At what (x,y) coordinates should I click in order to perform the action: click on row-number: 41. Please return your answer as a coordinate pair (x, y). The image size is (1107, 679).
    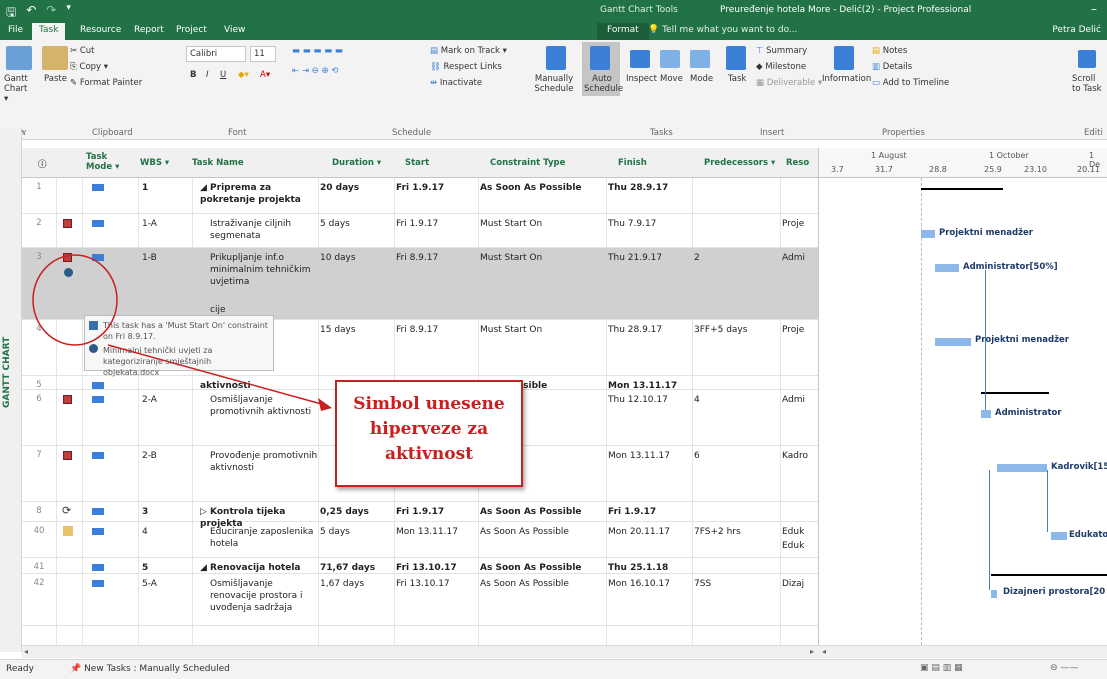
    Looking at the image, I should click on (39, 567).